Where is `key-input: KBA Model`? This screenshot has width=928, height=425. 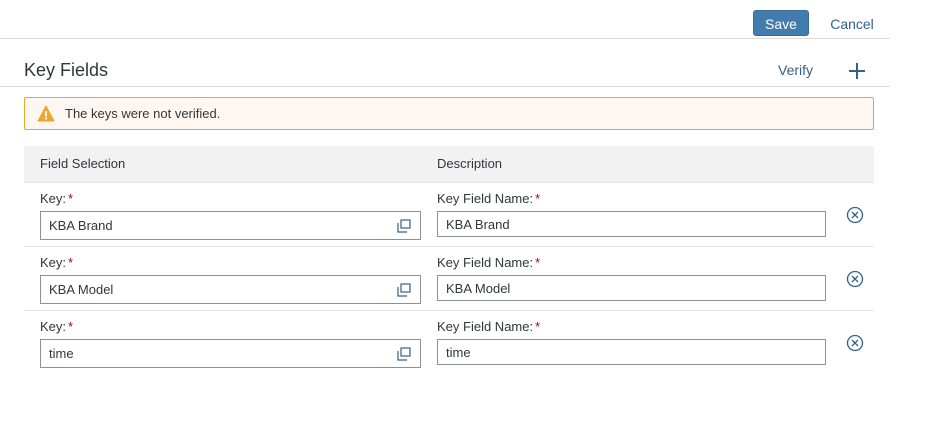
key-input: KBA Model is located at coordinates (230, 289).